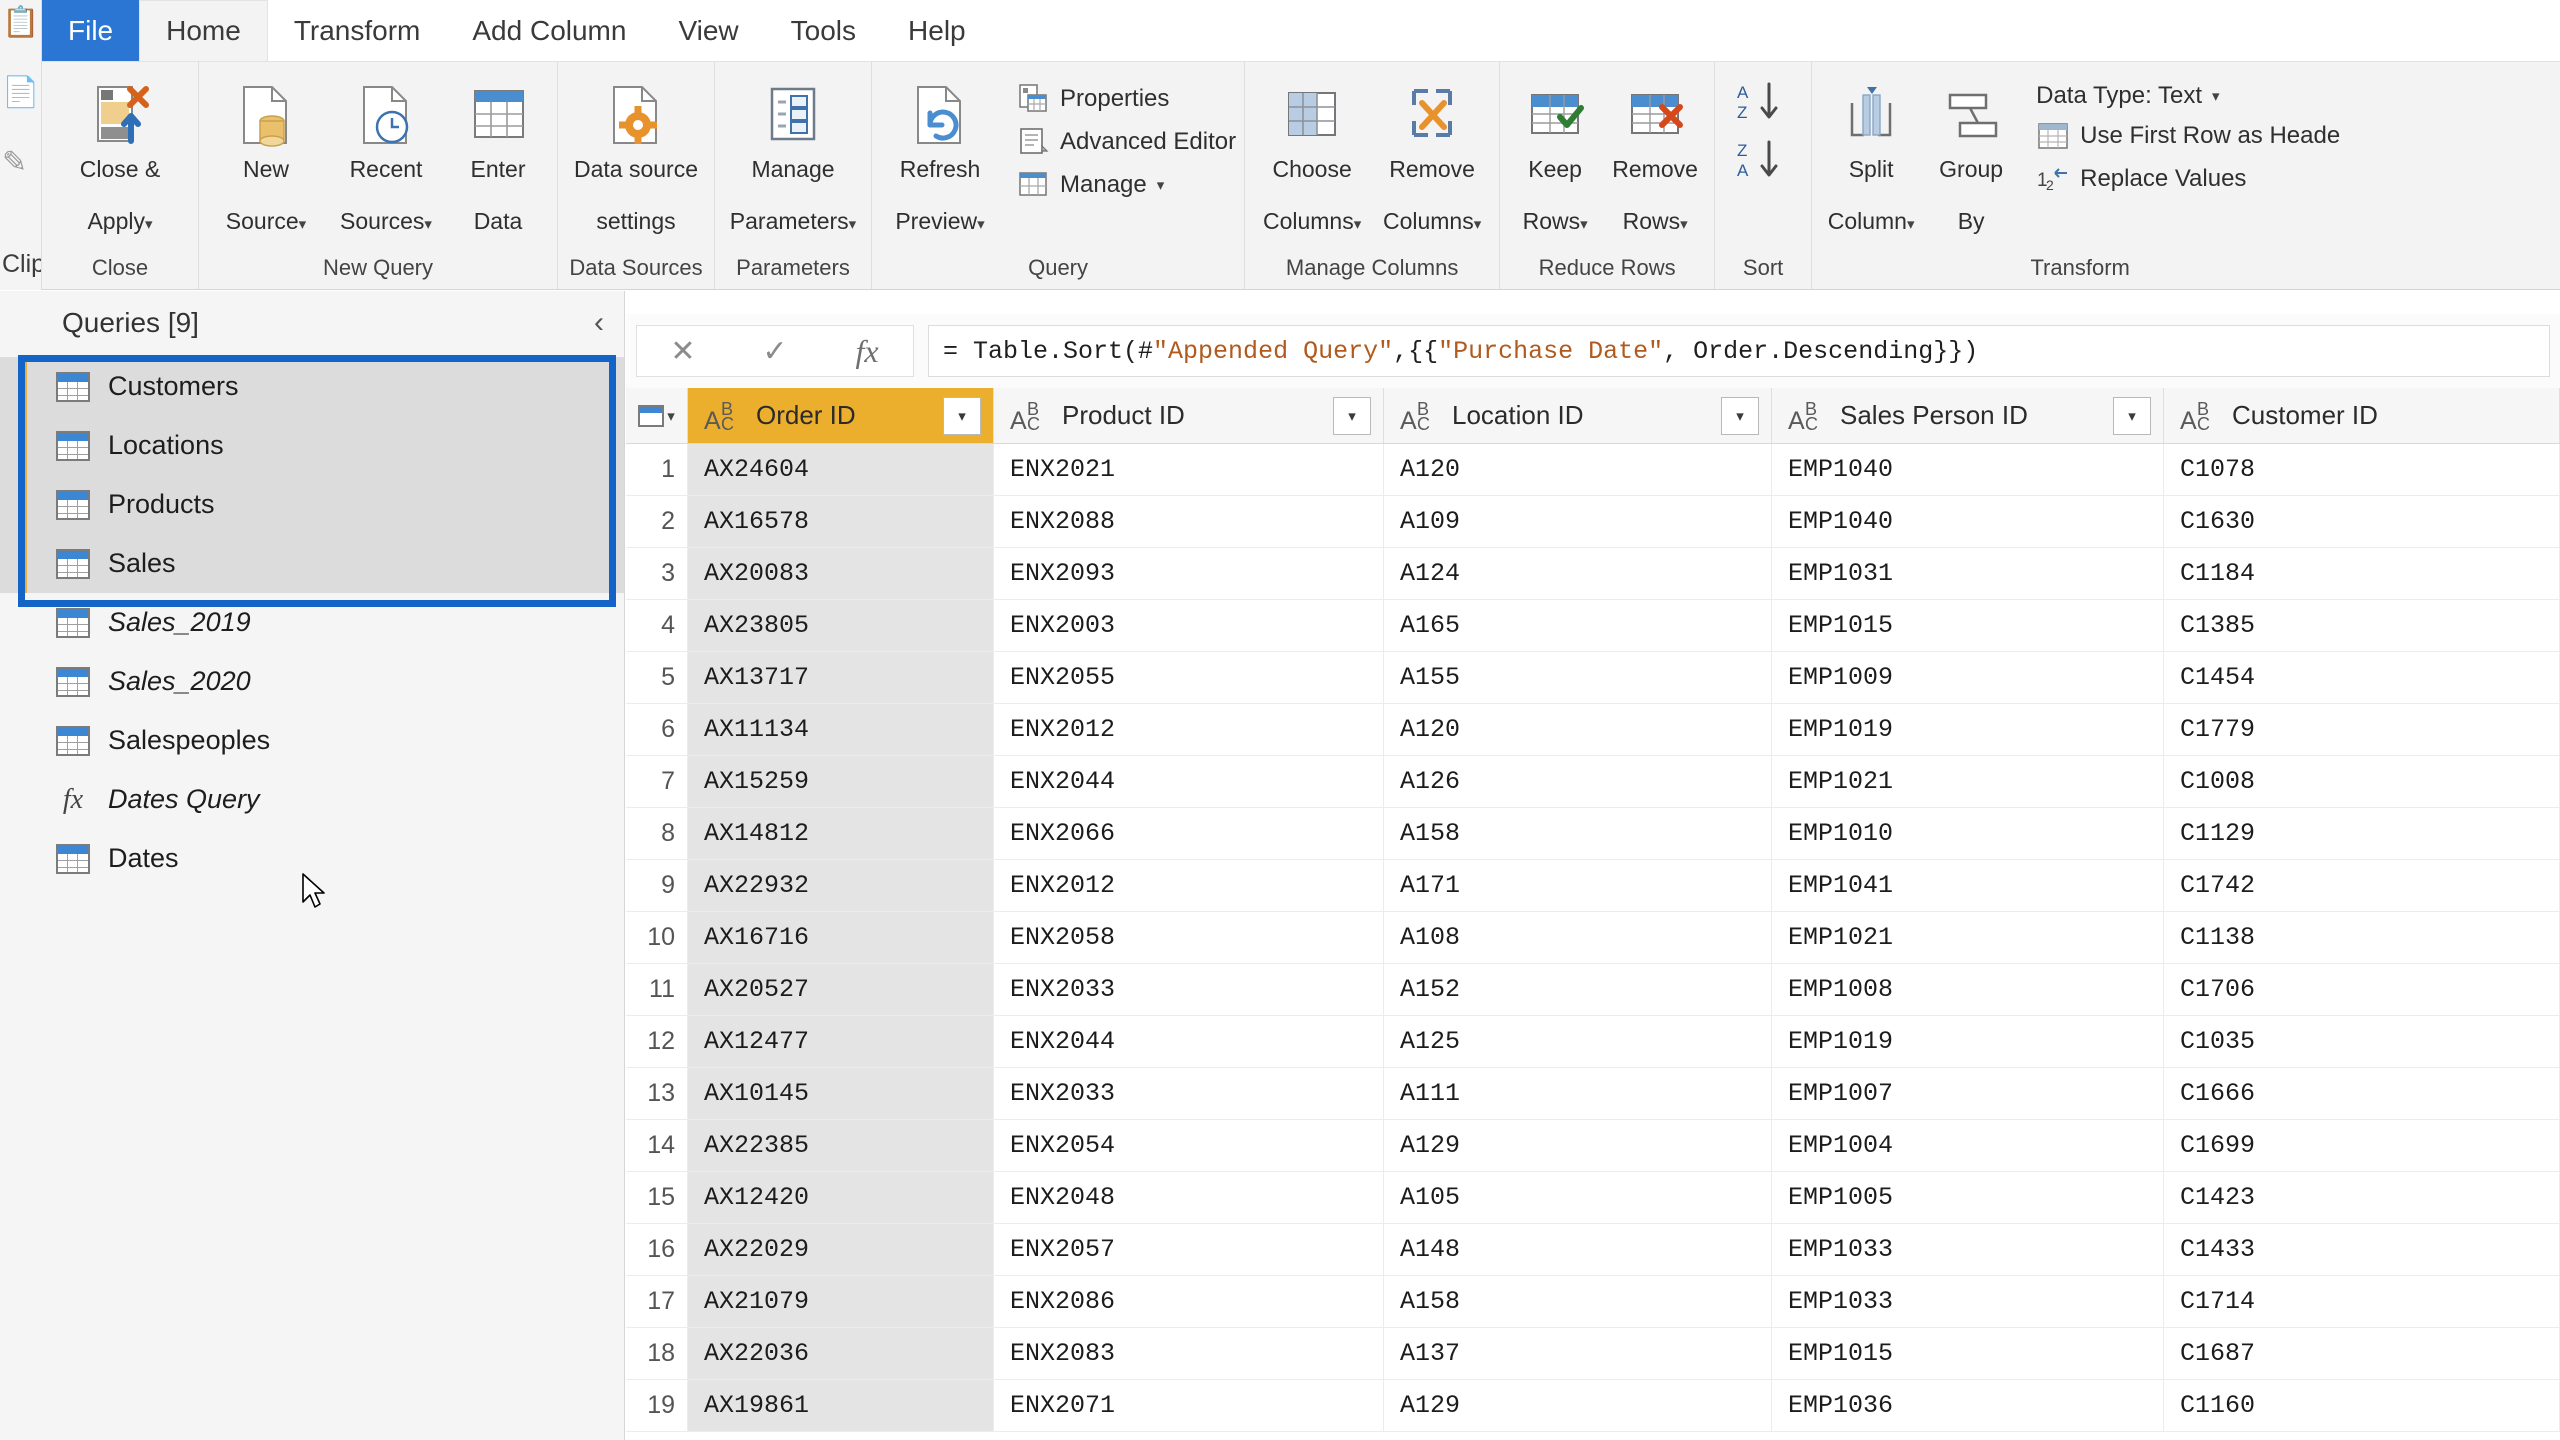  I want to click on table-cell: C1078, so click(2362, 469).